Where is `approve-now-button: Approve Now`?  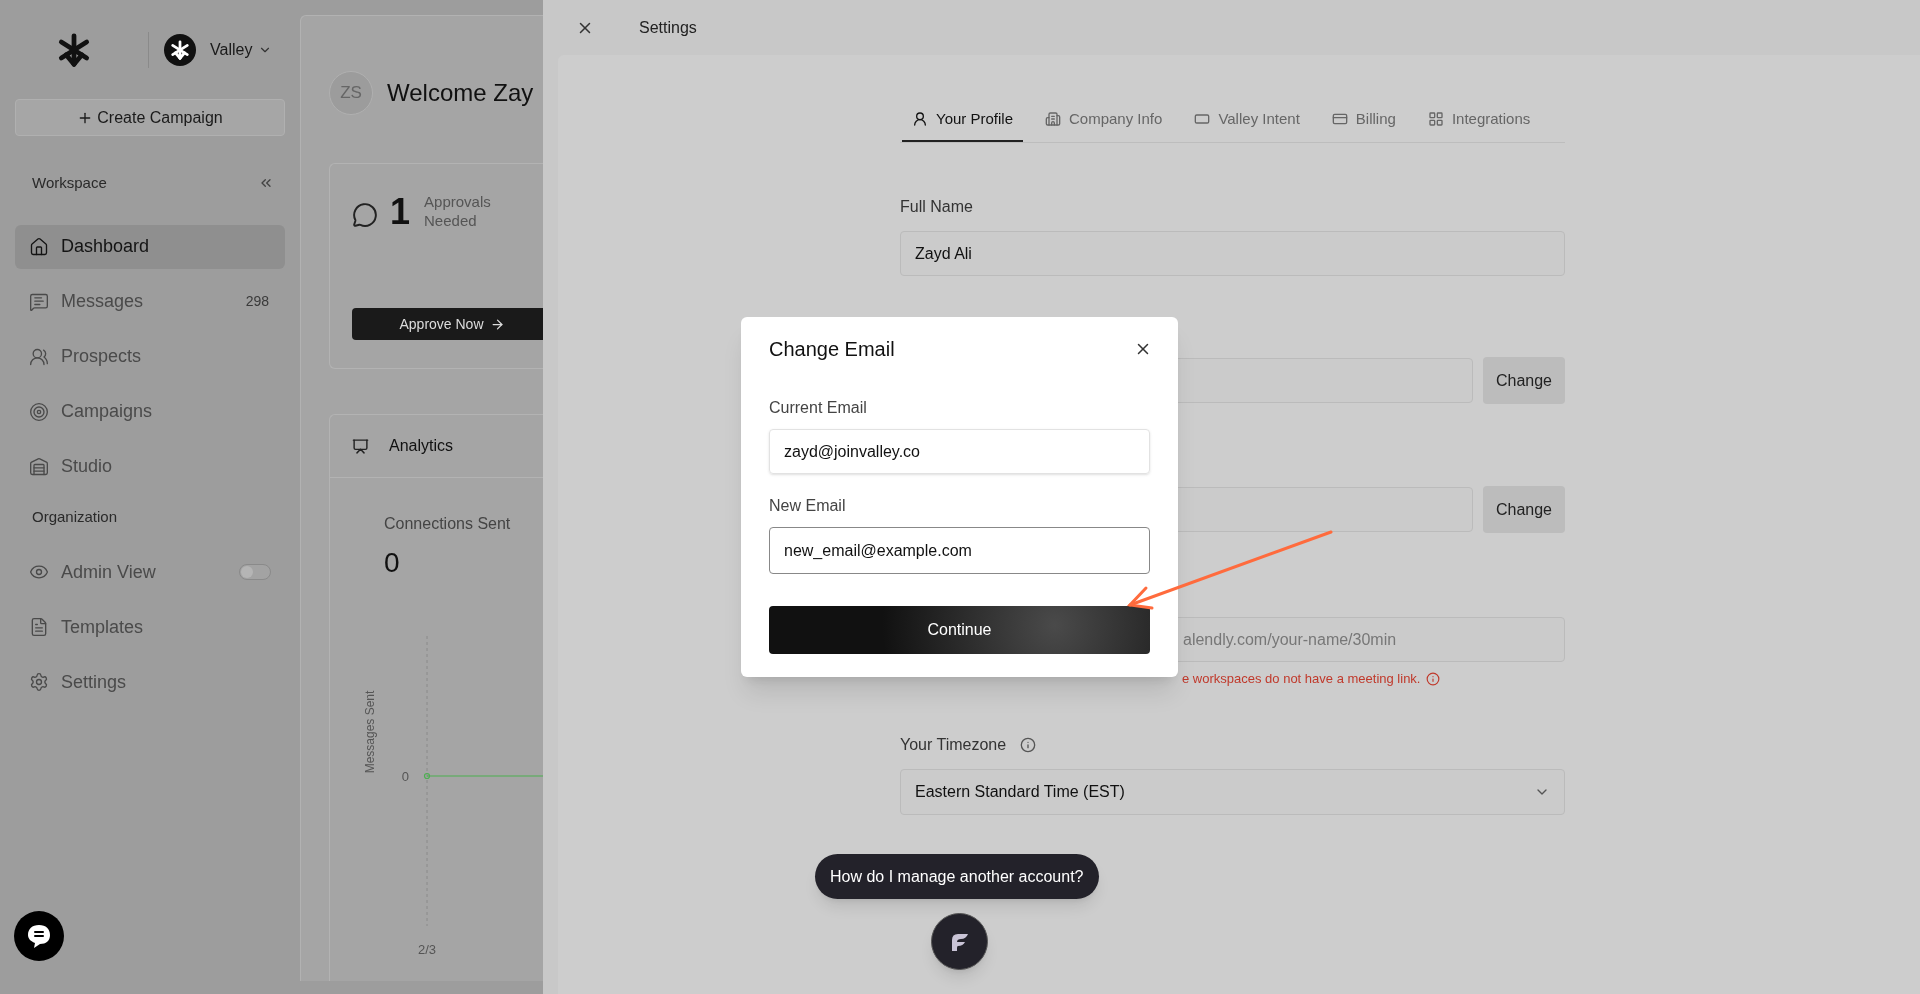
approve-now-button: Approve Now is located at coordinates (447, 324).